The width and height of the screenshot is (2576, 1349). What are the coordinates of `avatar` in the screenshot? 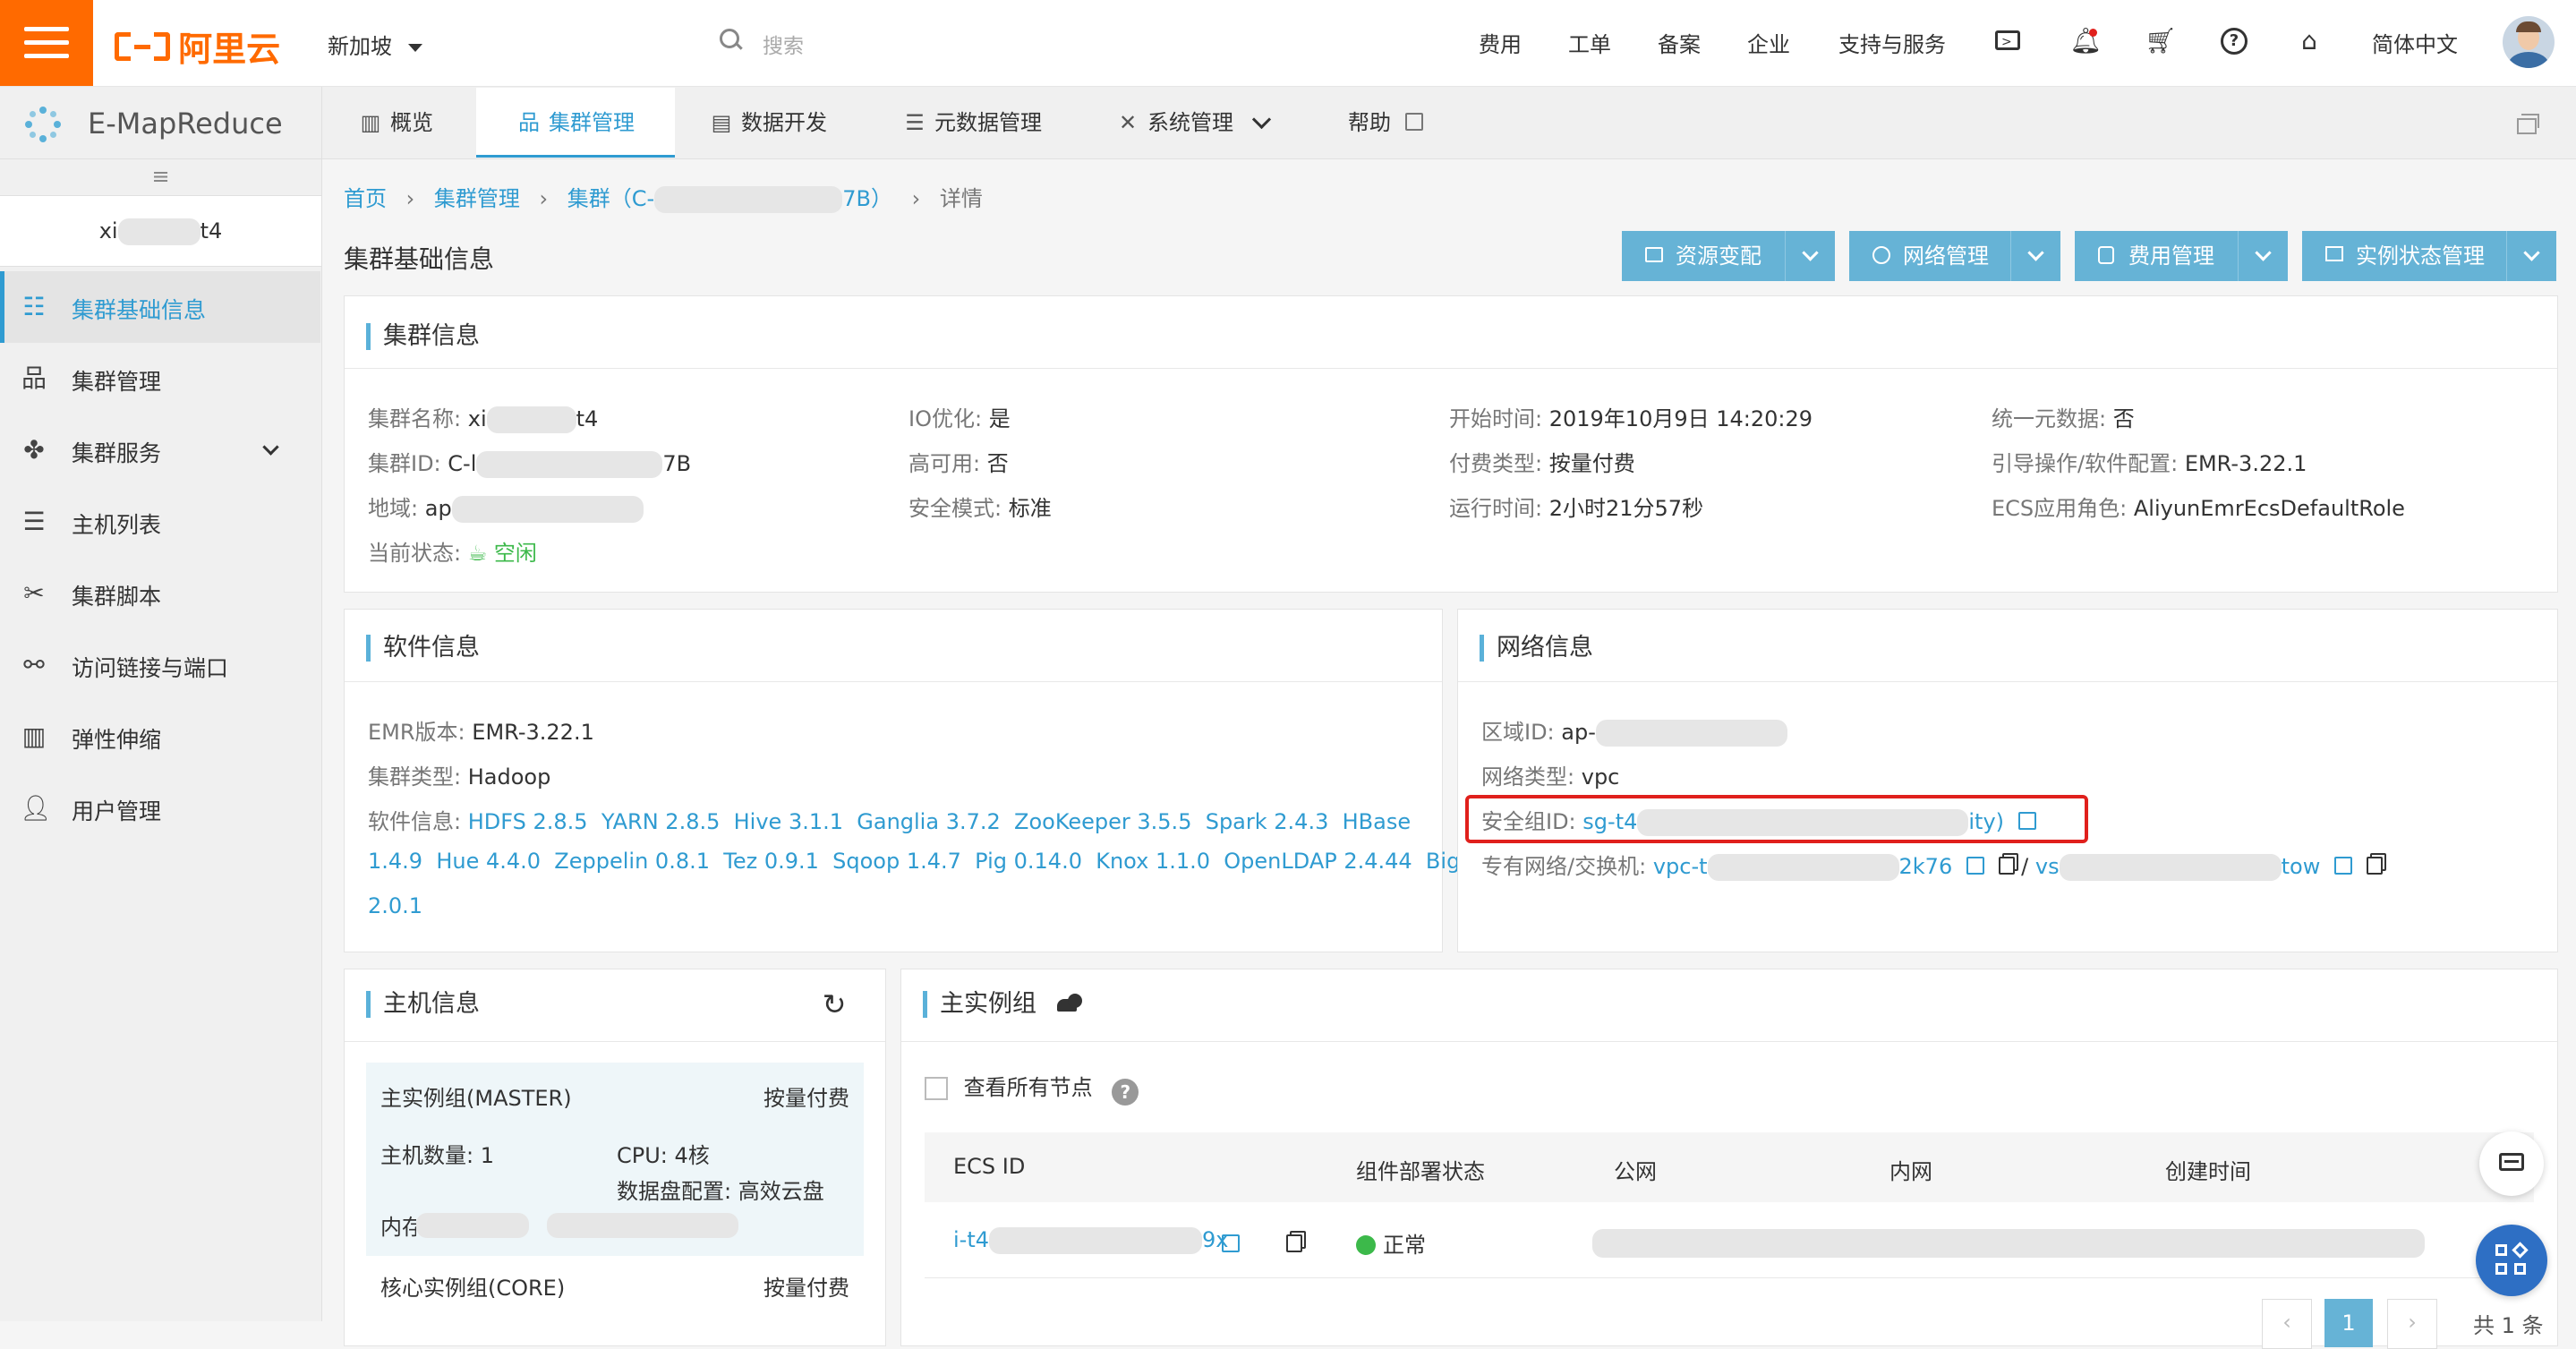 It's located at (2529, 42).